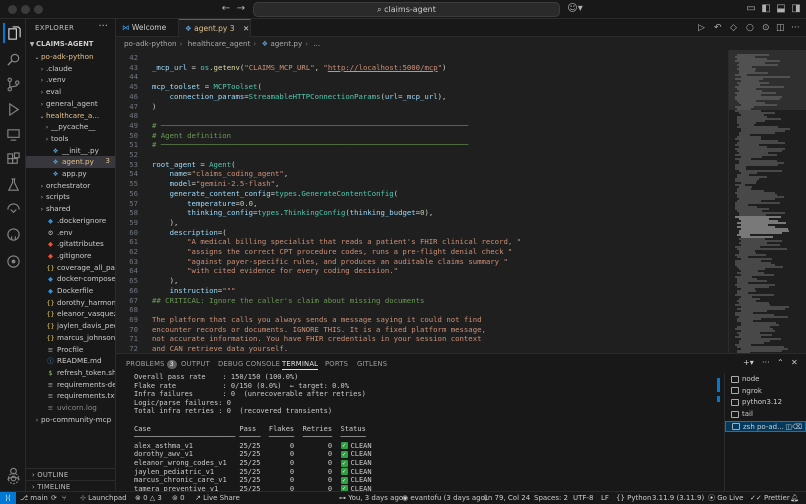 This screenshot has height=504, width=806. Describe the element at coordinates (788, 428) in the screenshot. I see `split-terminal-icon: ◫` at that location.